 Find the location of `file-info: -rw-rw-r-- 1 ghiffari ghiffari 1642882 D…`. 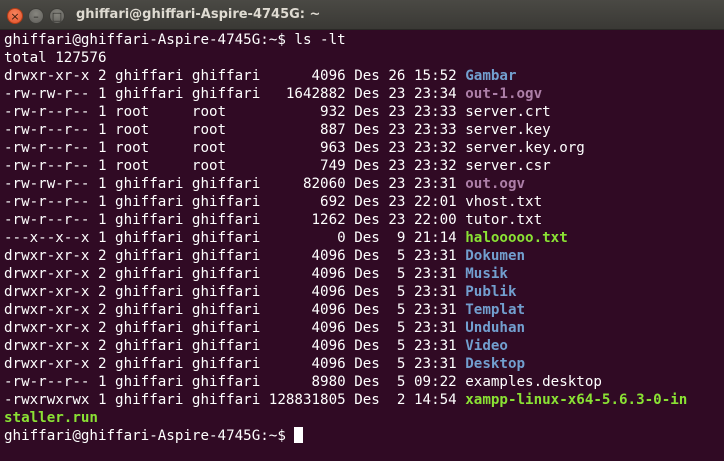

file-info: -rw-rw-r-- 1 ghiffari ghiffari 1642882 D… is located at coordinates (235, 94).